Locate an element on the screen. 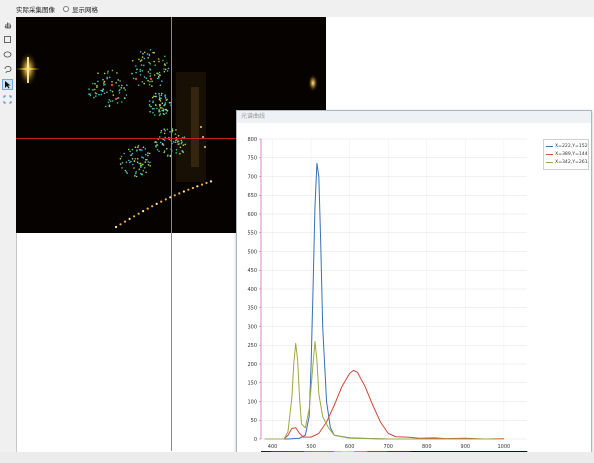 The height and width of the screenshot is (463, 594). legend-label: X=389,Y=144 is located at coordinates (571, 154).